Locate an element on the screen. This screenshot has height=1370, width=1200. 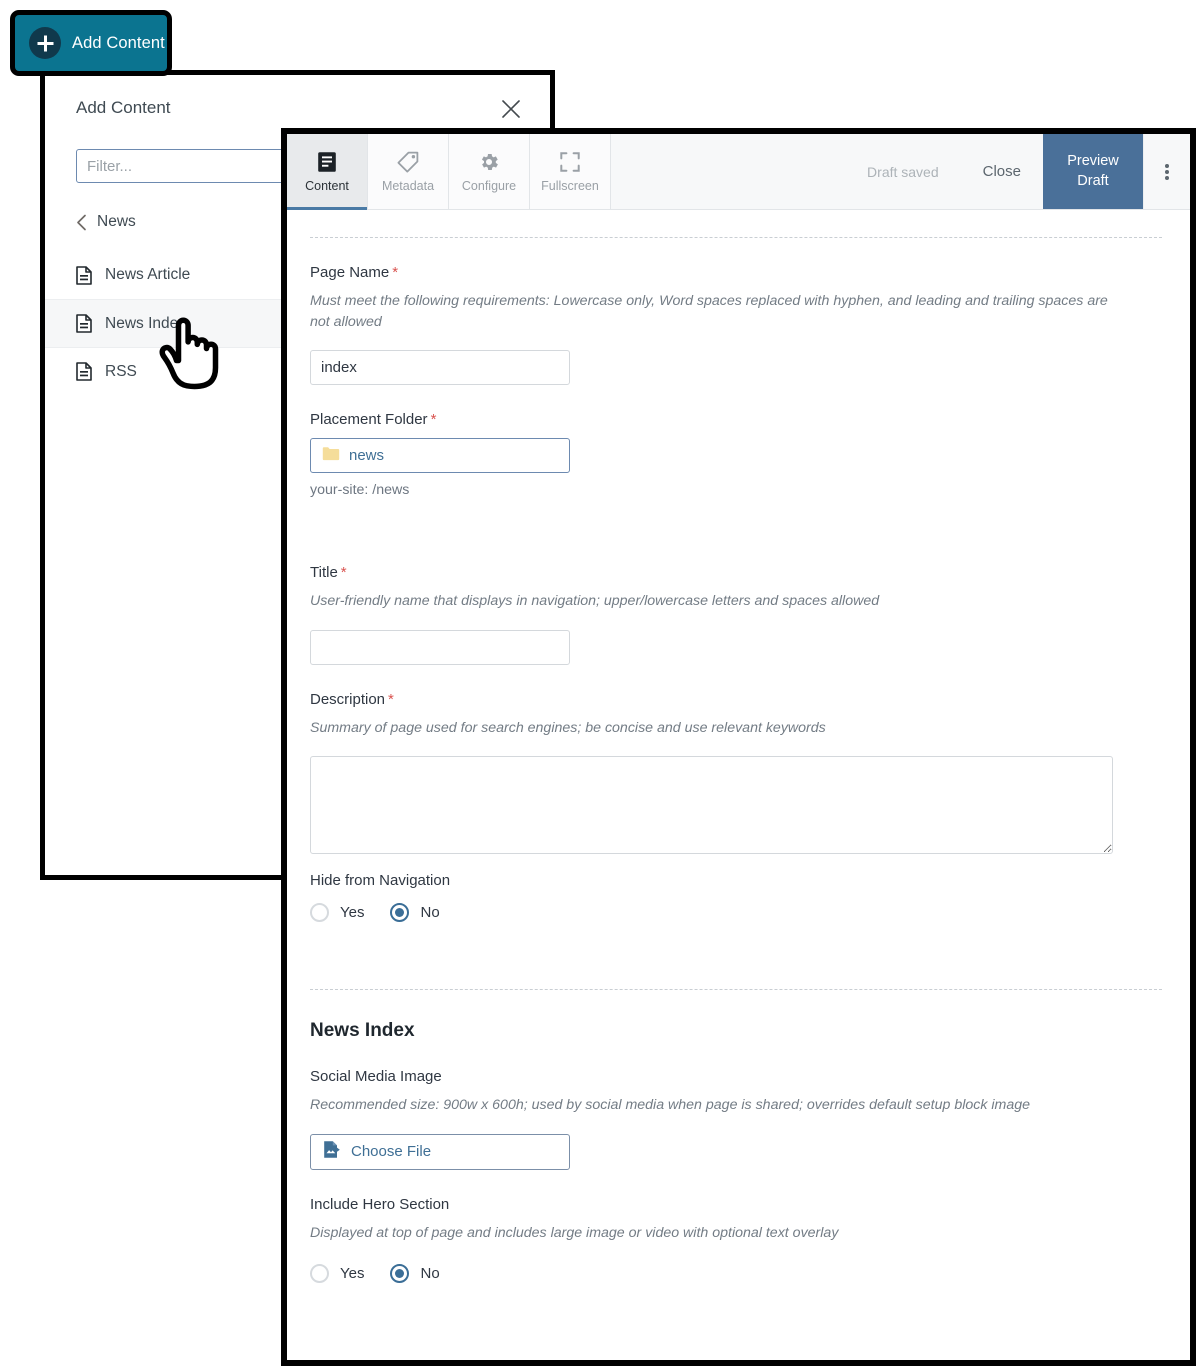
gear-icon is located at coordinates (489, 162).